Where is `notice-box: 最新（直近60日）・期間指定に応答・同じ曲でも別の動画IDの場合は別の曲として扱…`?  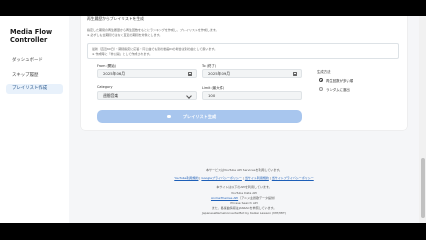 notice-box: 最新（直近60日）・期間指定に応答・同じ曲でも別の動画IDの場合は別の曲として扱… is located at coordinates (243, 51).